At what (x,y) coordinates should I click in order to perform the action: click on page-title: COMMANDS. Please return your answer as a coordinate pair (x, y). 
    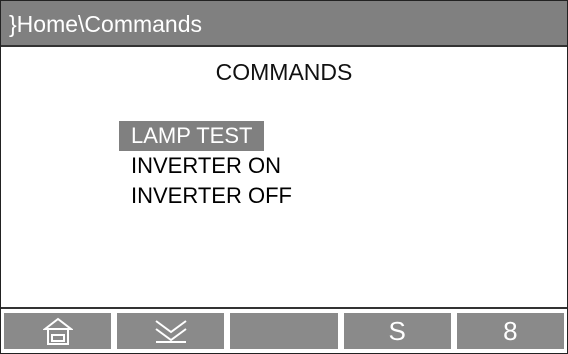
    Looking at the image, I should click on (284, 72).